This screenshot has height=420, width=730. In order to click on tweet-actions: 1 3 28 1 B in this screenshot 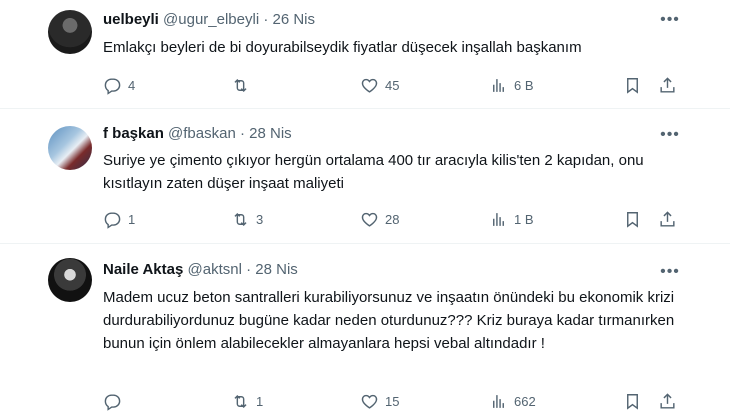, I will do `click(389, 219)`.